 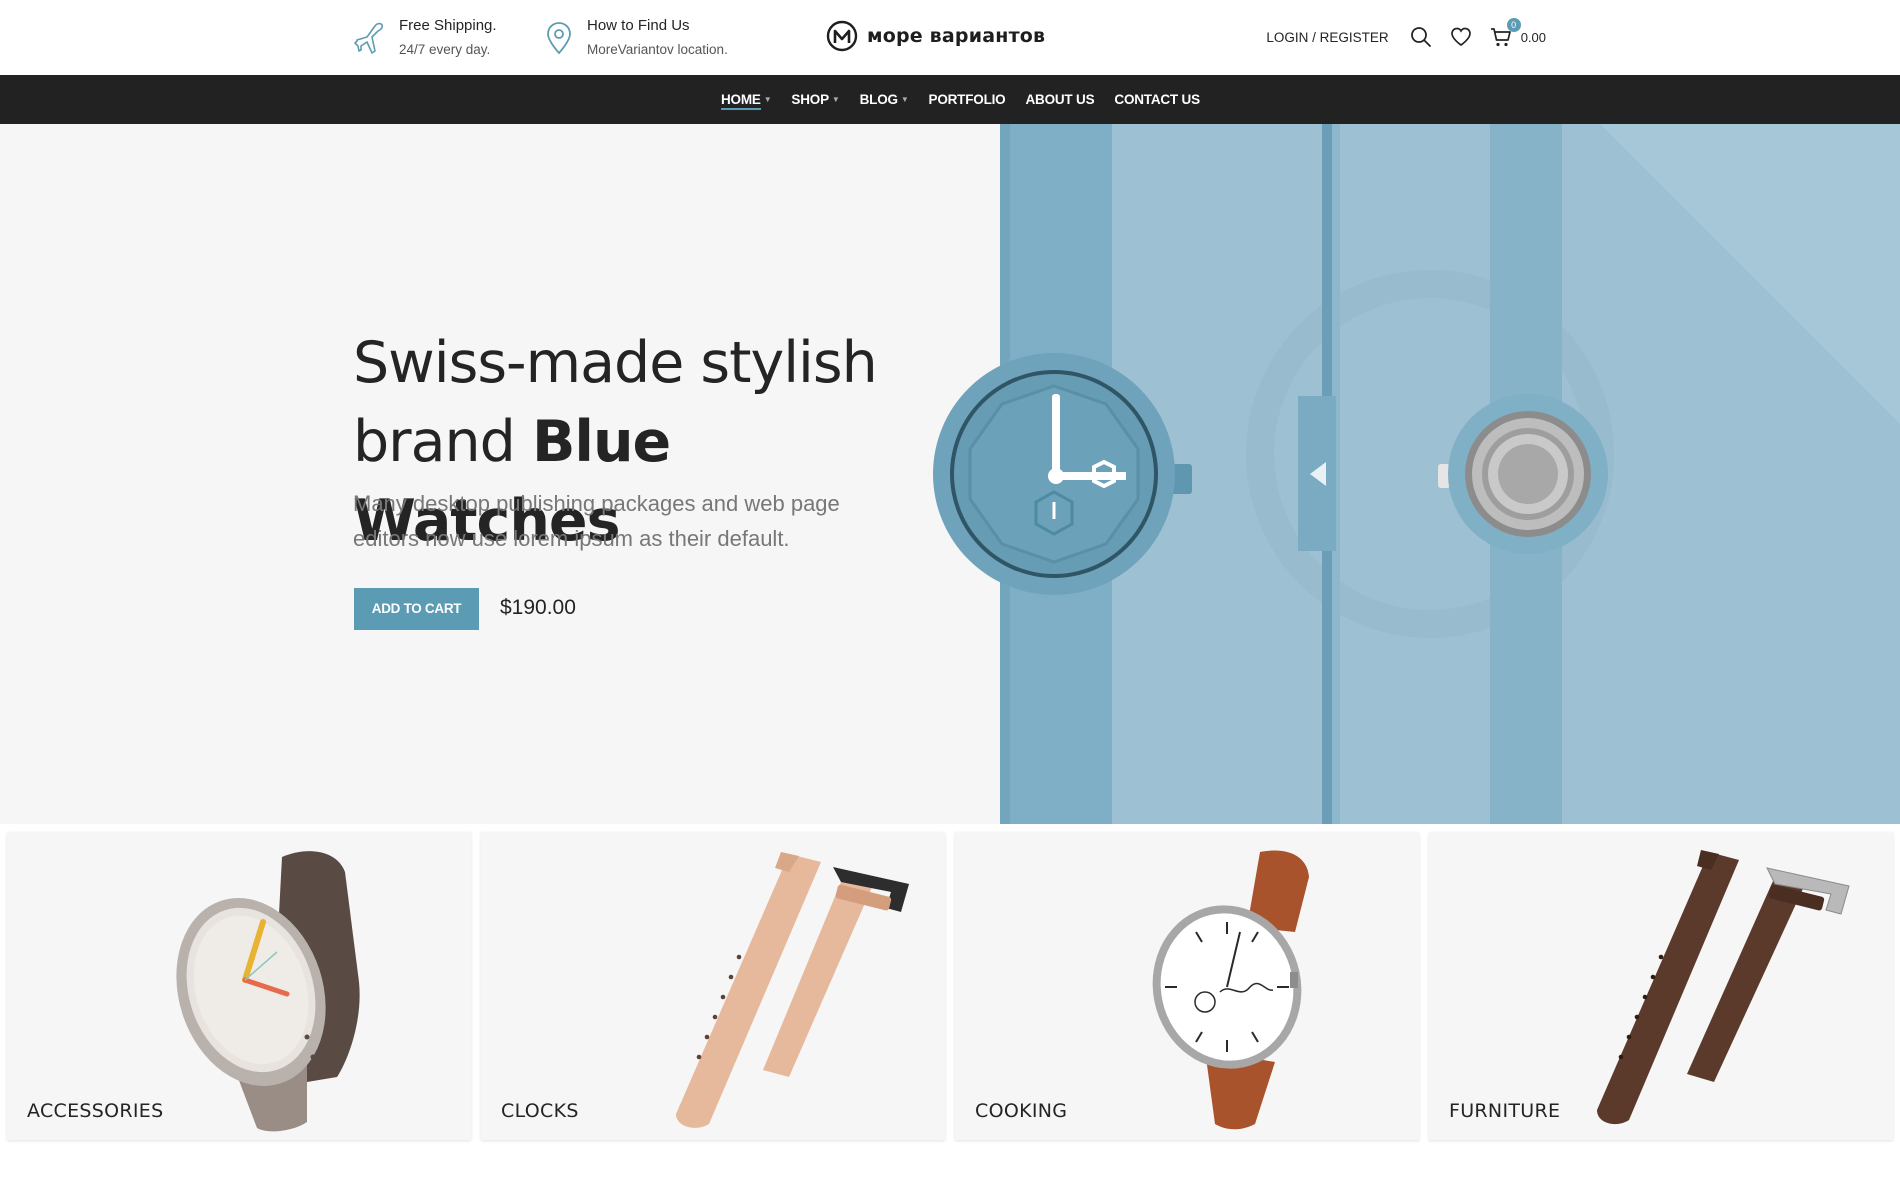 What do you see at coordinates (445, 49) in the screenshot?
I see `shipping-subtitle: 24/7 every day.` at bounding box center [445, 49].